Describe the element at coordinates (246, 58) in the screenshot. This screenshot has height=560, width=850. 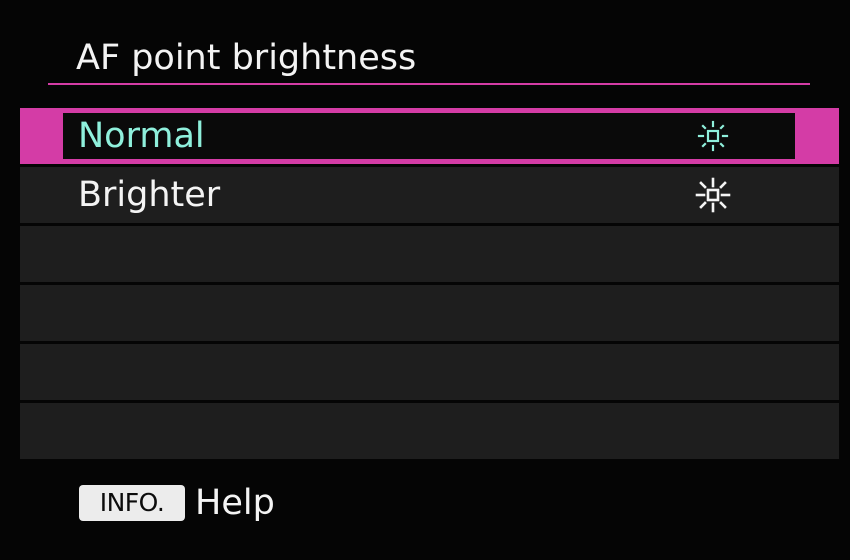
I see `page-title: AF point brightness` at that location.